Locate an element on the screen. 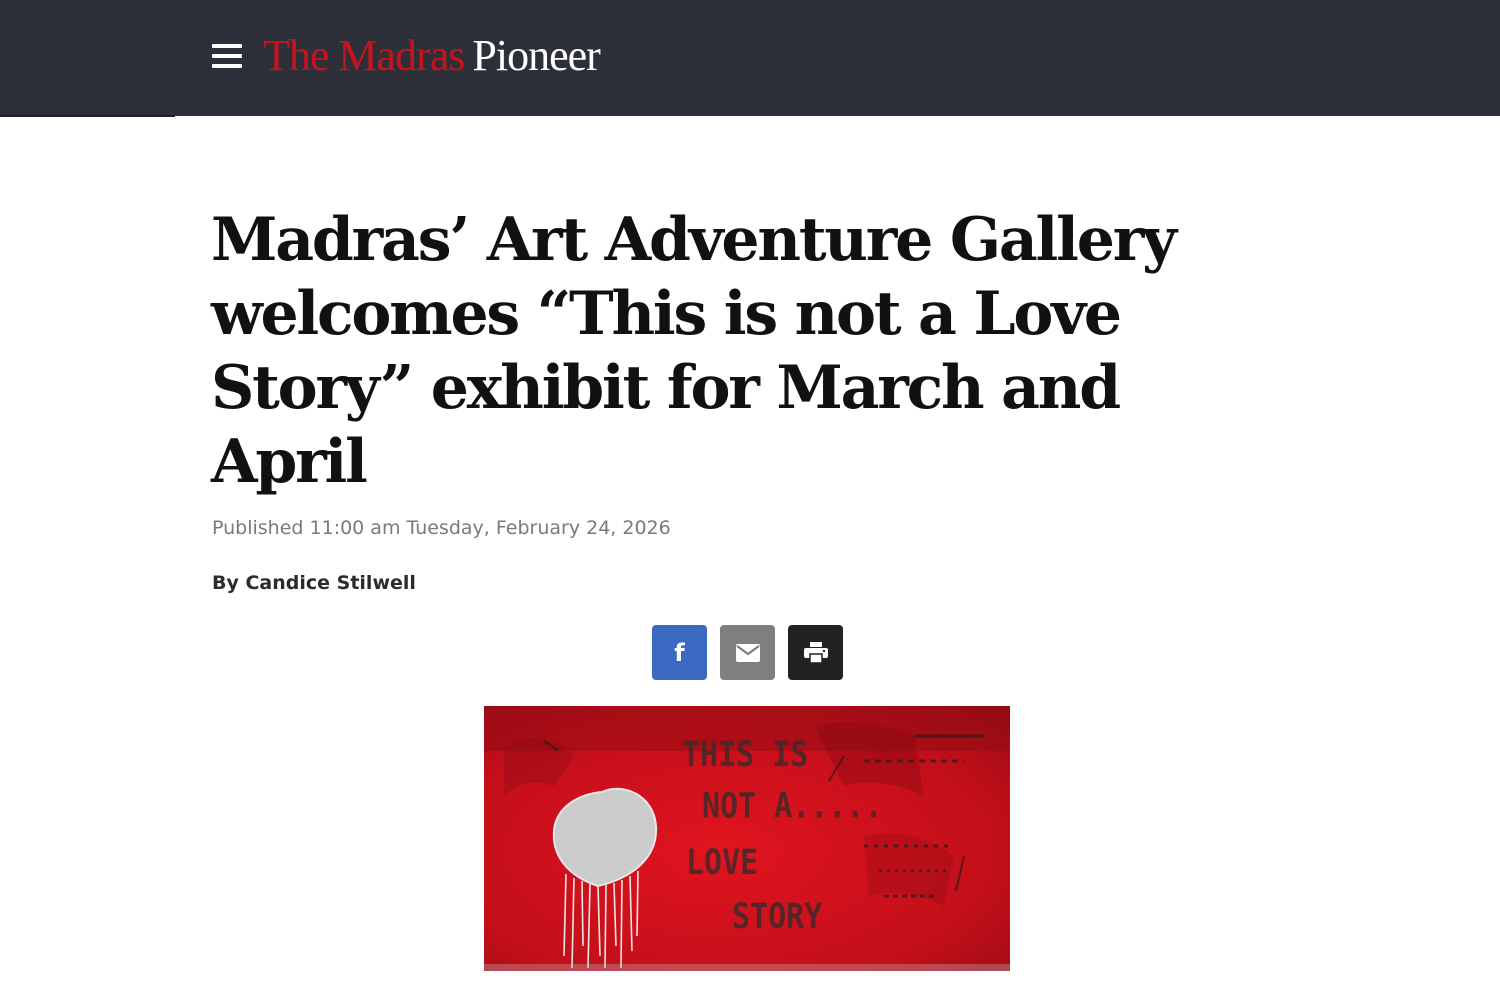  painting-image: THIS IS NOT A..... LOVE STORY is located at coordinates (747, 838).